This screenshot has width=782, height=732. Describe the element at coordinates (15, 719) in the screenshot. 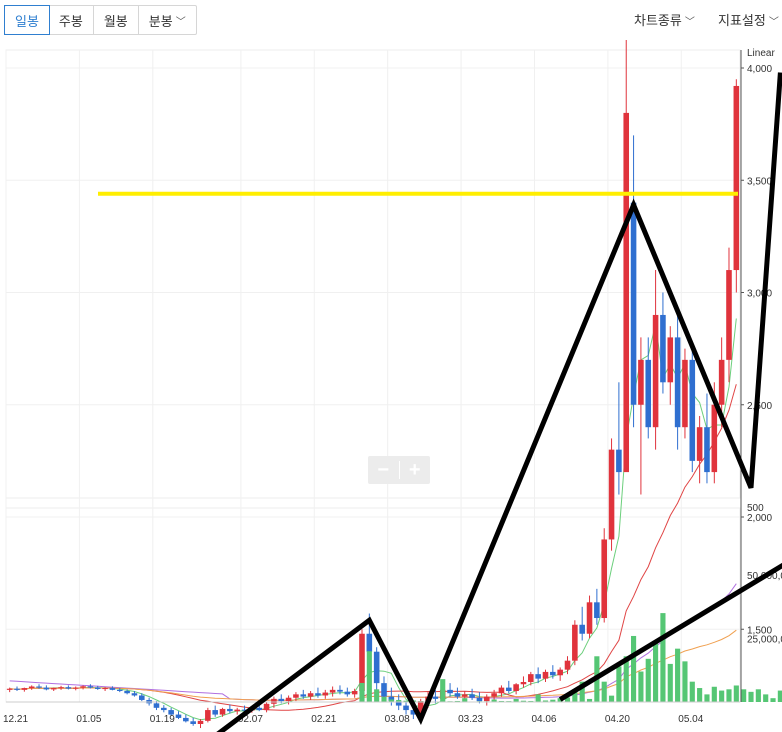

I see `time-tick-label: 12.21` at that location.